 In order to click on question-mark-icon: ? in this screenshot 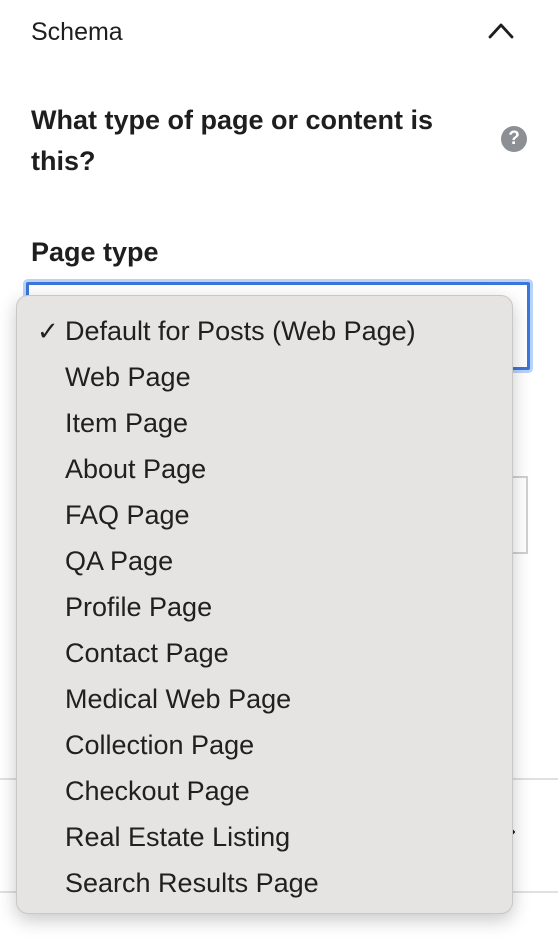, I will do `click(514, 139)`.